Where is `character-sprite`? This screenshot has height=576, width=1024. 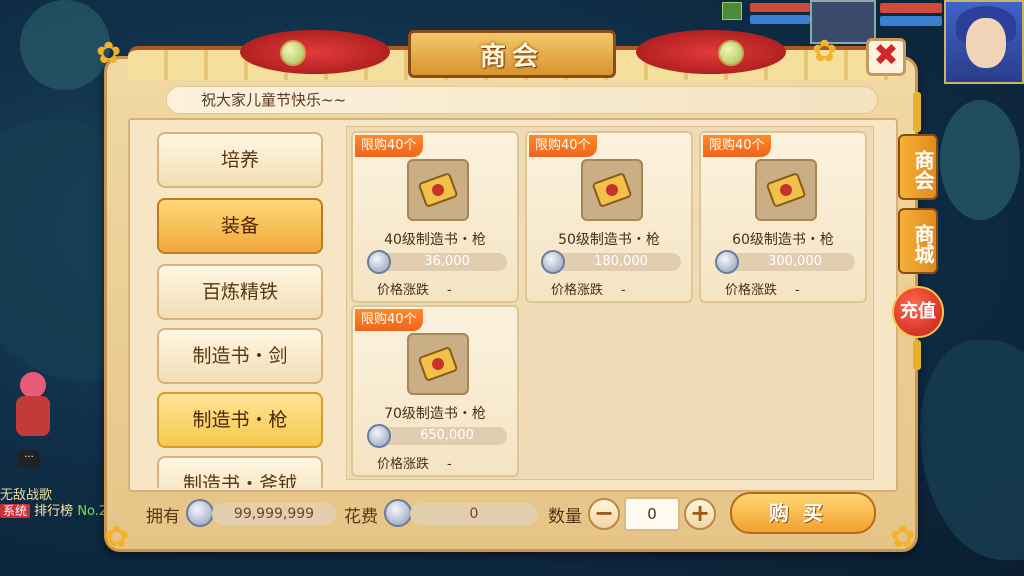
character-sprite is located at coordinates (33, 412).